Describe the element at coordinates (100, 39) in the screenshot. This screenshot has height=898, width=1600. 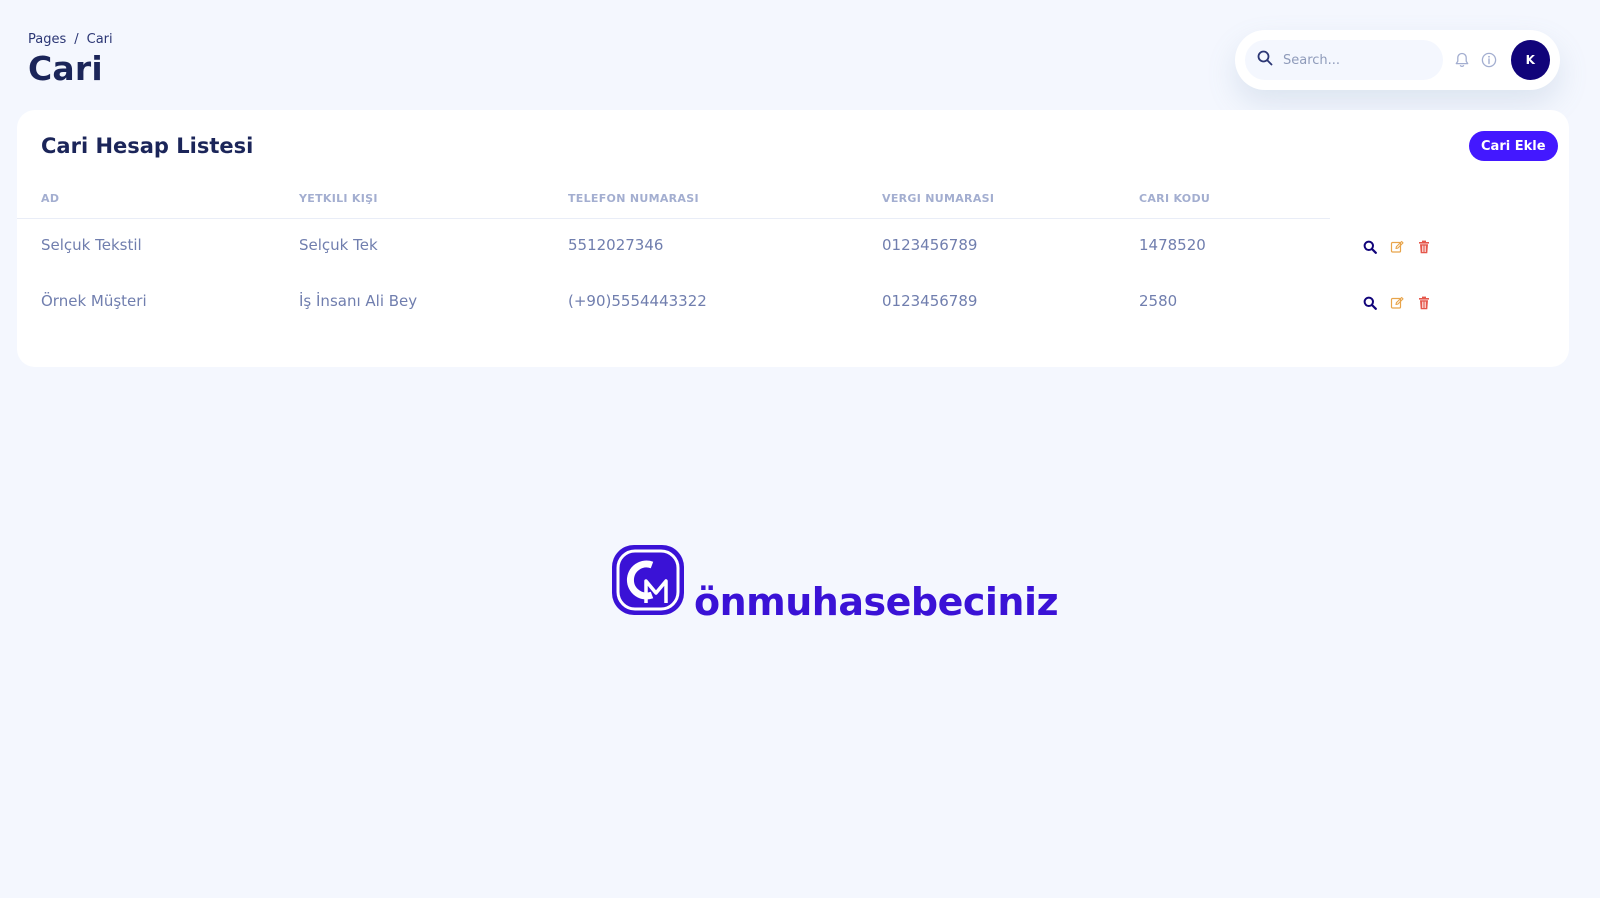
I see `breadcrumb-current: Cari` at that location.